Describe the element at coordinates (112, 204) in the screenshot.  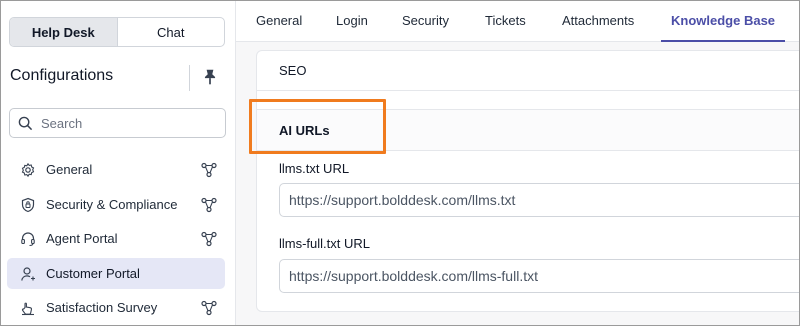
I see `sidebar-item-label: Security & Compliance` at that location.